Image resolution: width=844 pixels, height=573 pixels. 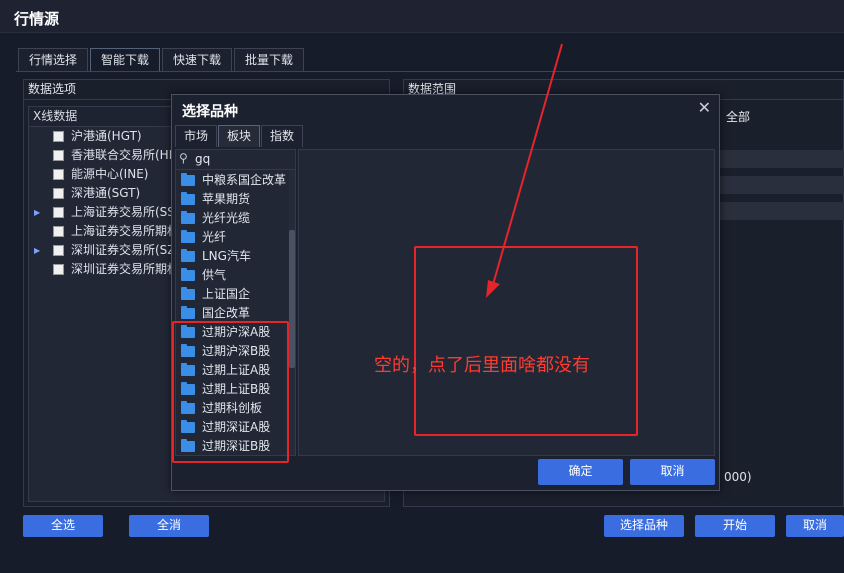 What do you see at coordinates (482, 365) in the screenshot?
I see `annotation-note: 空的，点了后里面啥都没有` at bounding box center [482, 365].